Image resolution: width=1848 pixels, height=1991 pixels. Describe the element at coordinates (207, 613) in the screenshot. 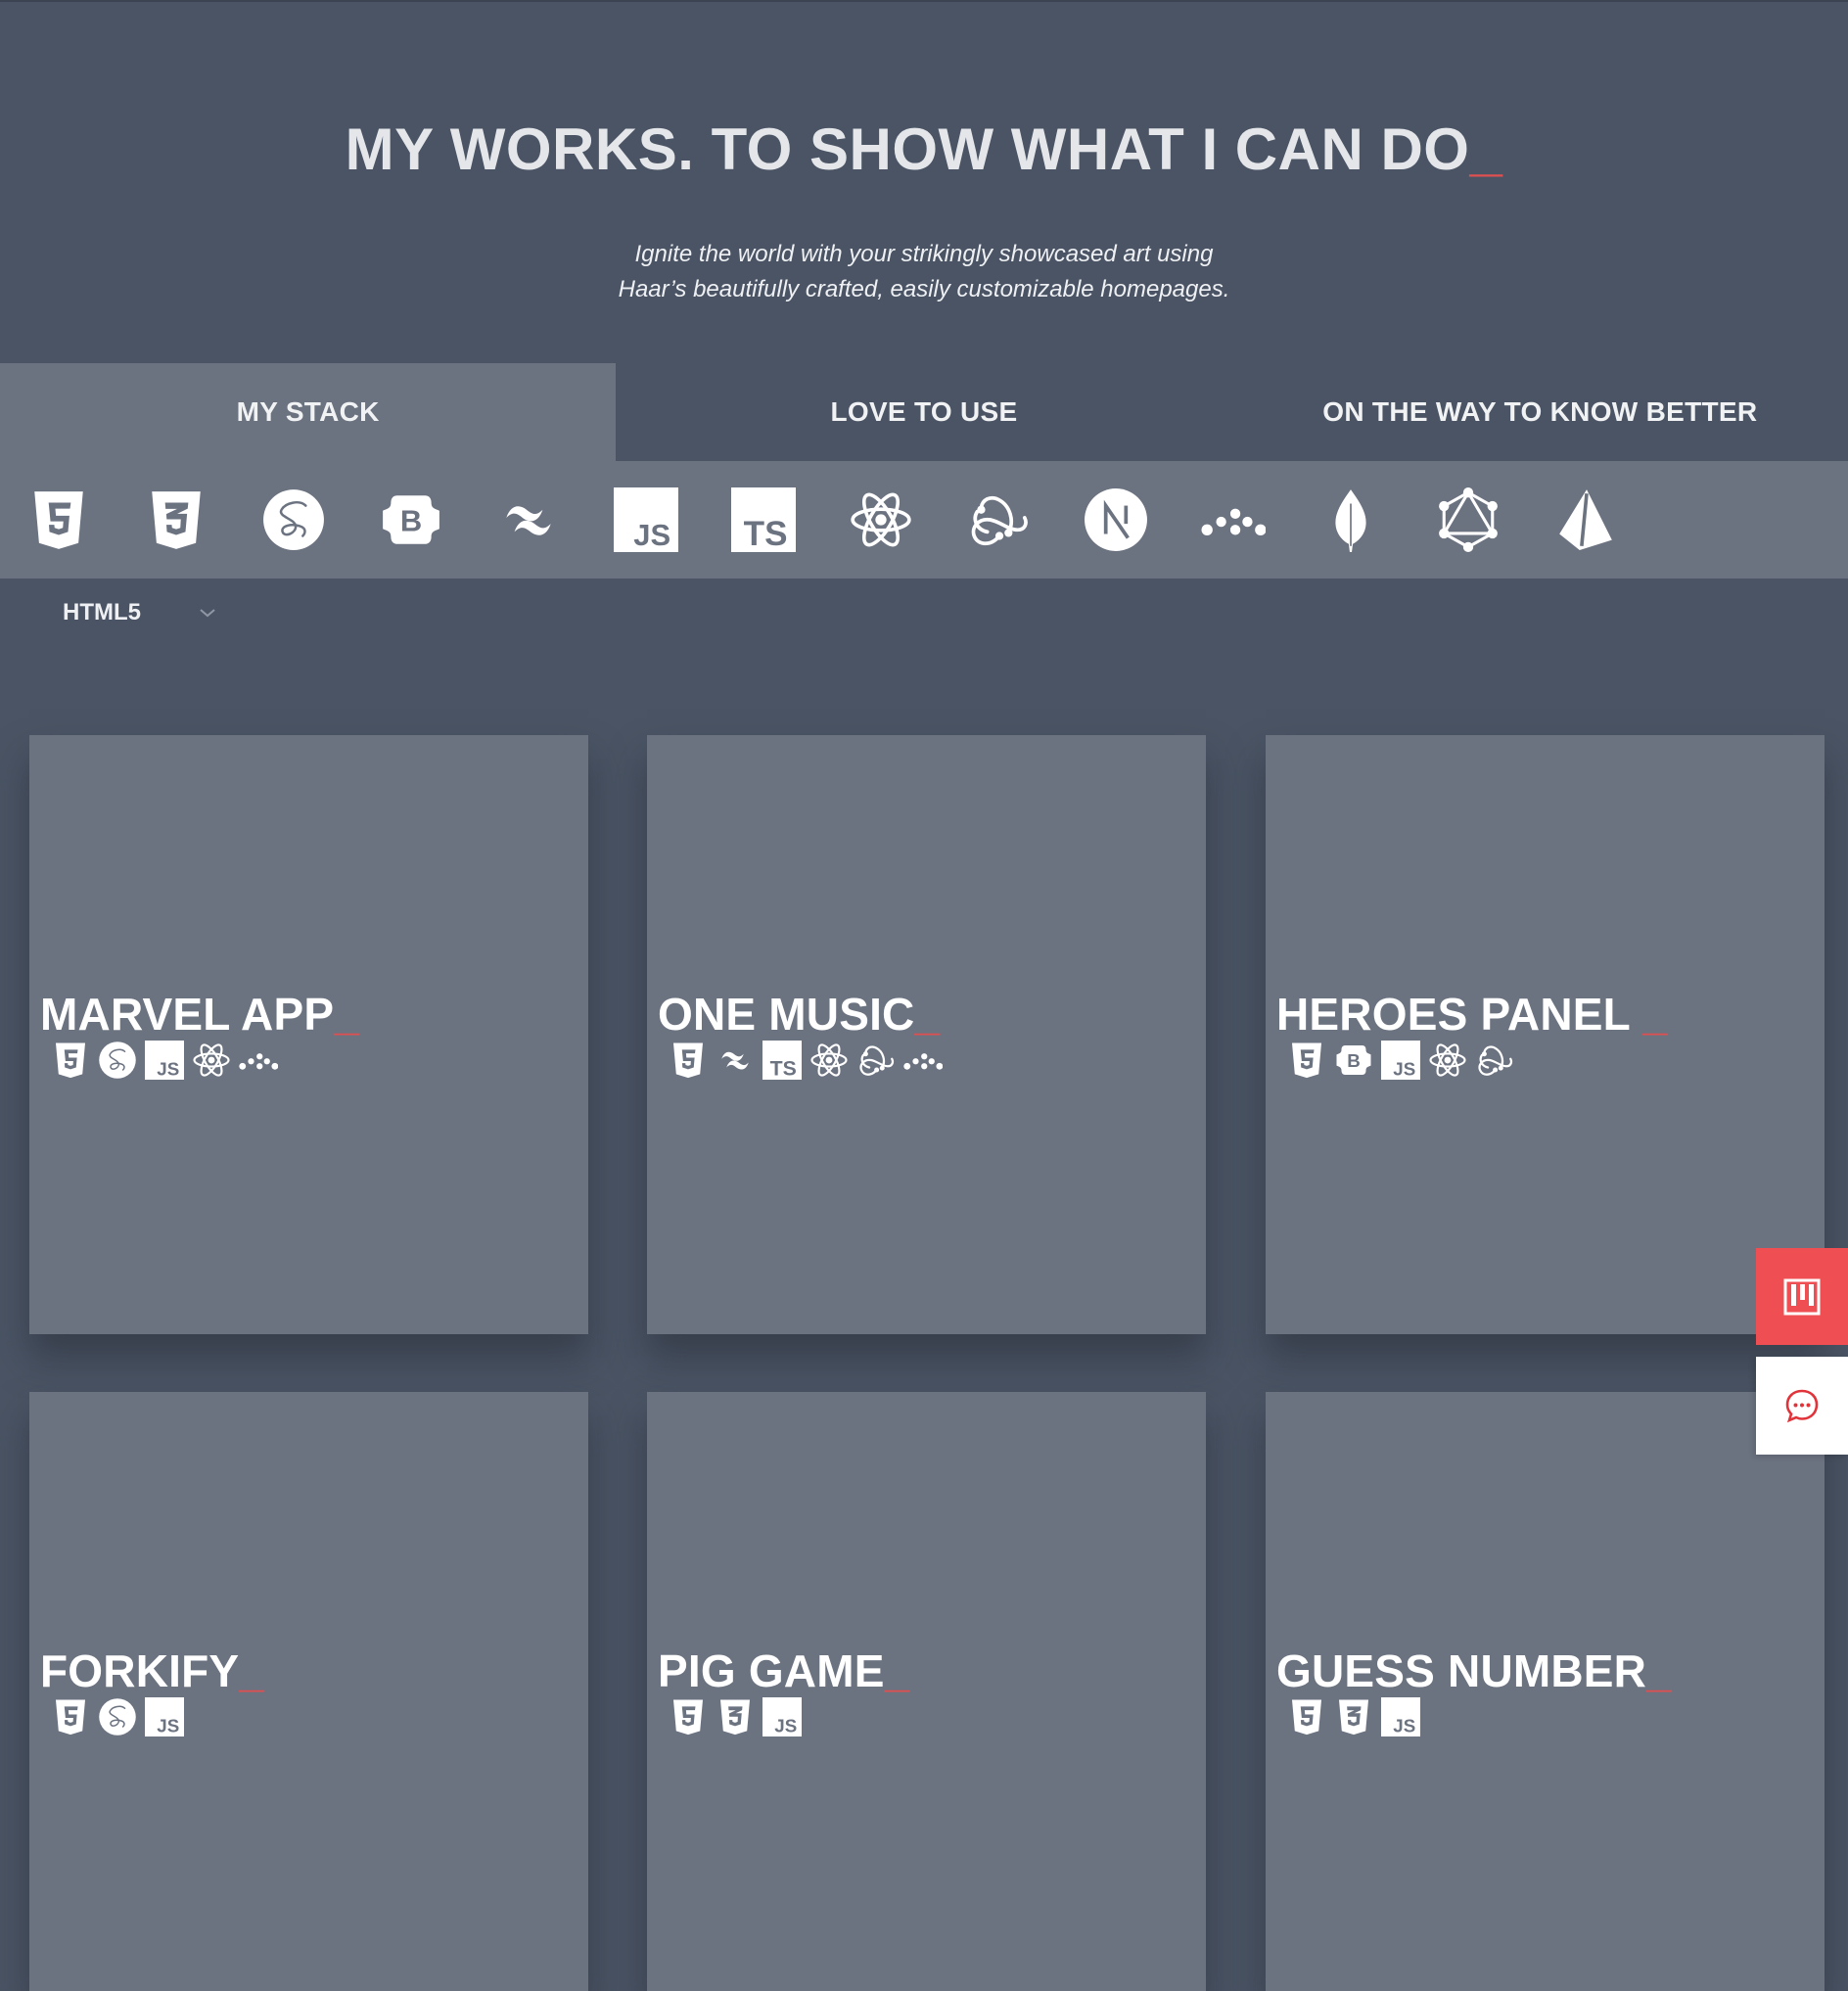

I see `chevron-down-icon` at that location.